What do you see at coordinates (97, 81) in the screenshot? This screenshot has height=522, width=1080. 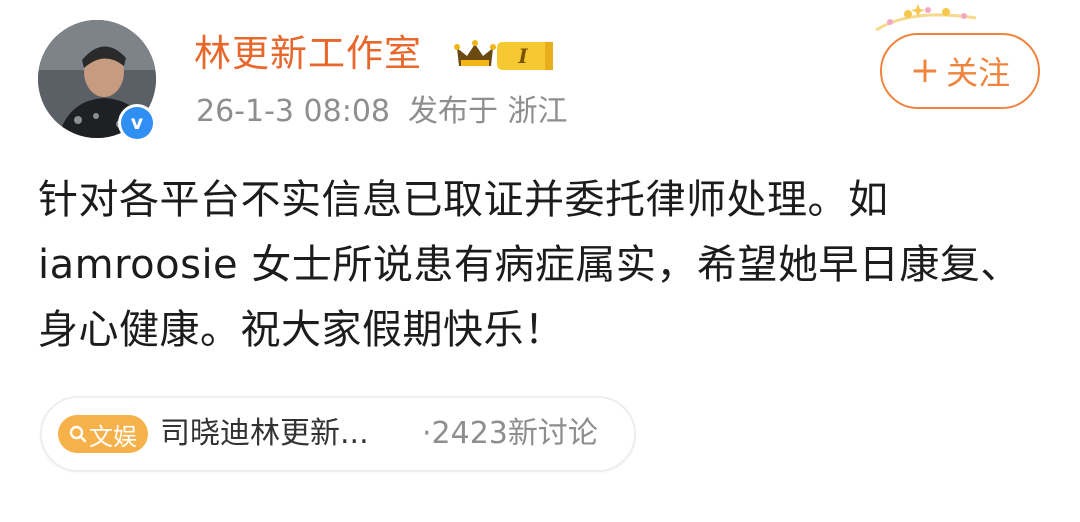 I see `avatar: v` at bounding box center [97, 81].